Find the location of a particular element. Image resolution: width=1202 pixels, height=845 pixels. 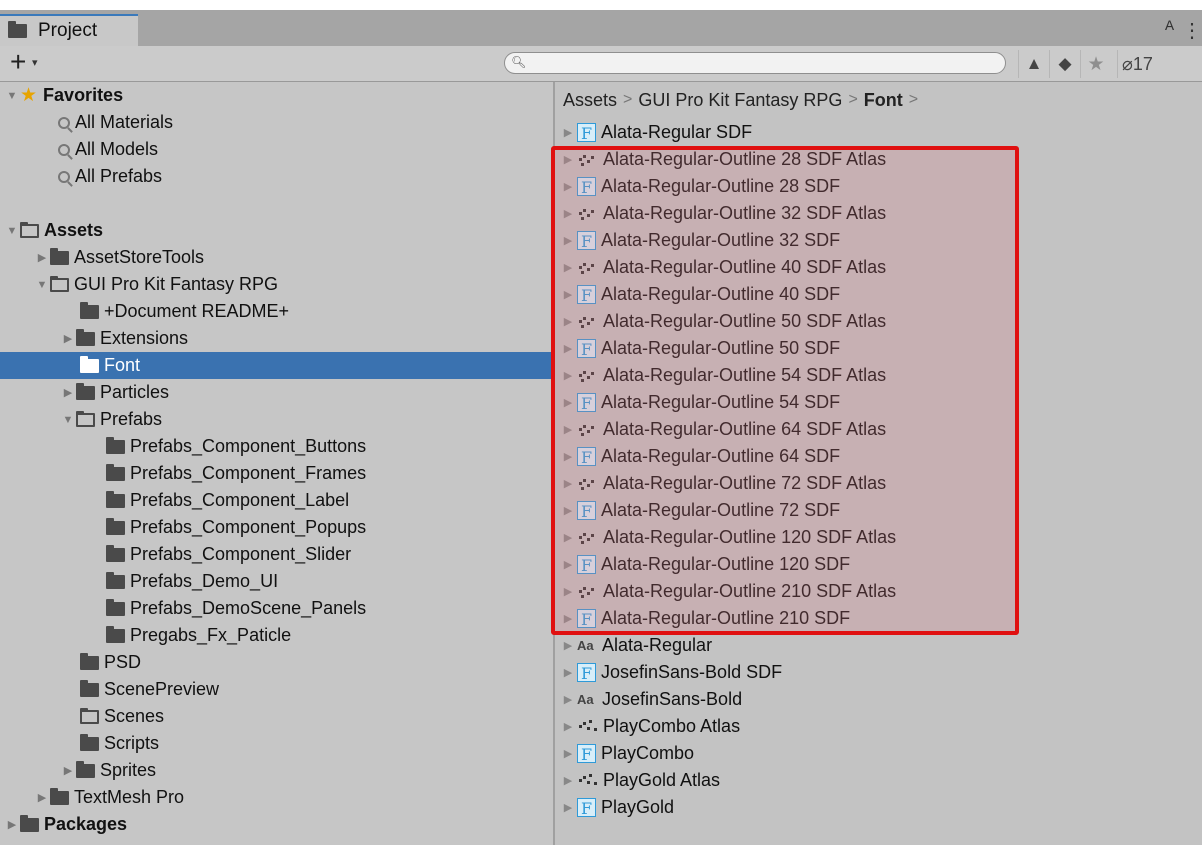

file-item: ▶ F JosefinSans-Bold SDF is located at coordinates (878, 672).